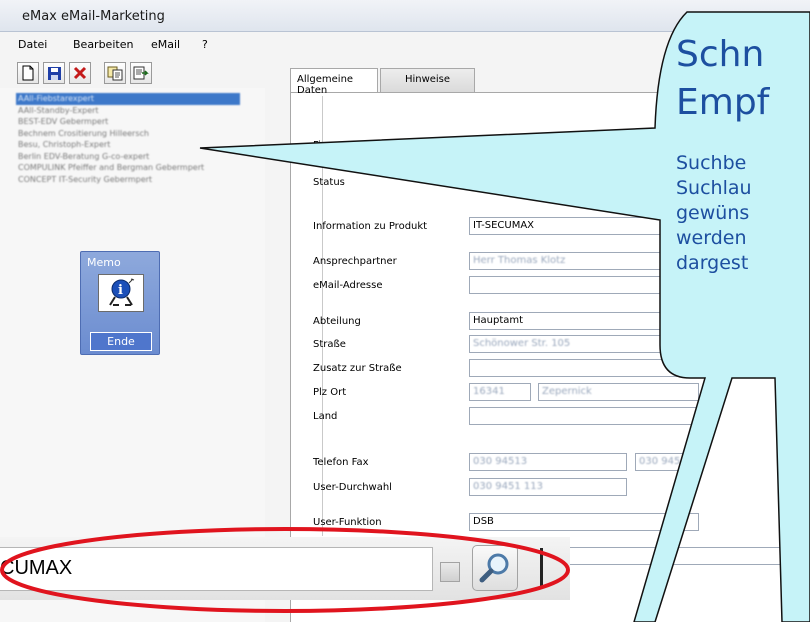 Image resolution: width=810 pixels, height=622 pixels. What do you see at coordinates (93, 16) in the screenshot?
I see `window-title: eMax eMail-Marketing` at bounding box center [93, 16].